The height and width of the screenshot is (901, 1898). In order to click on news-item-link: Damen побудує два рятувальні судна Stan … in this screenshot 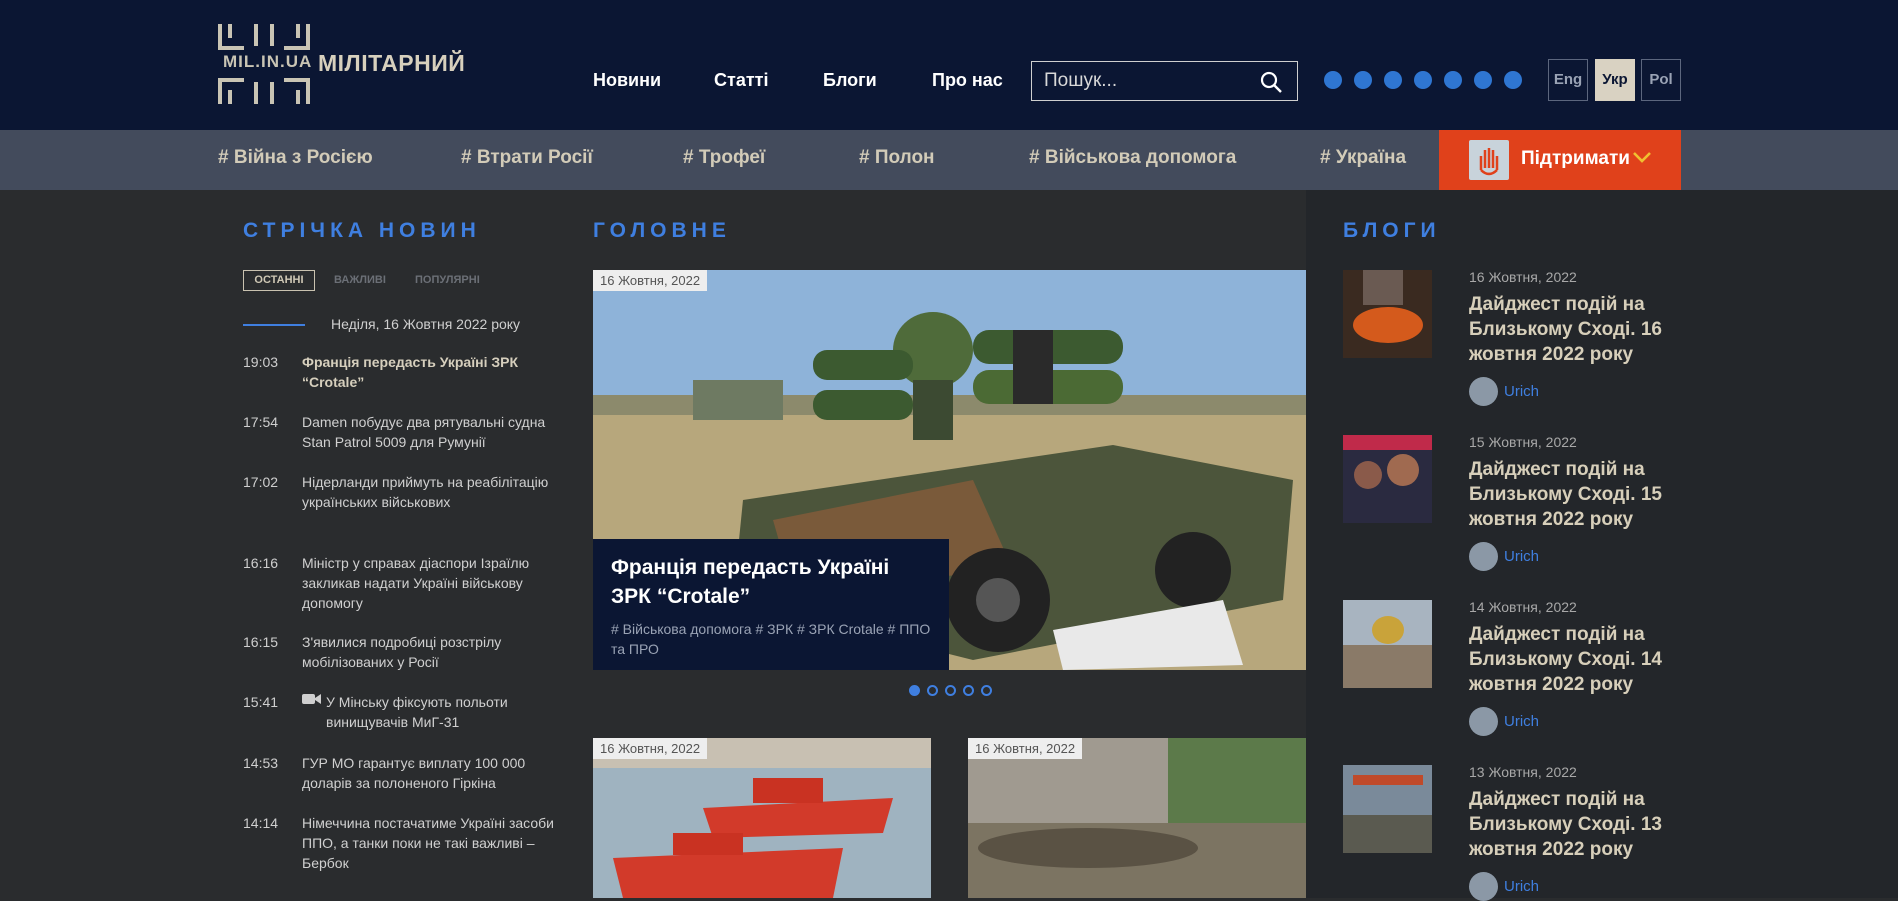, I will do `click(429, 432)`.